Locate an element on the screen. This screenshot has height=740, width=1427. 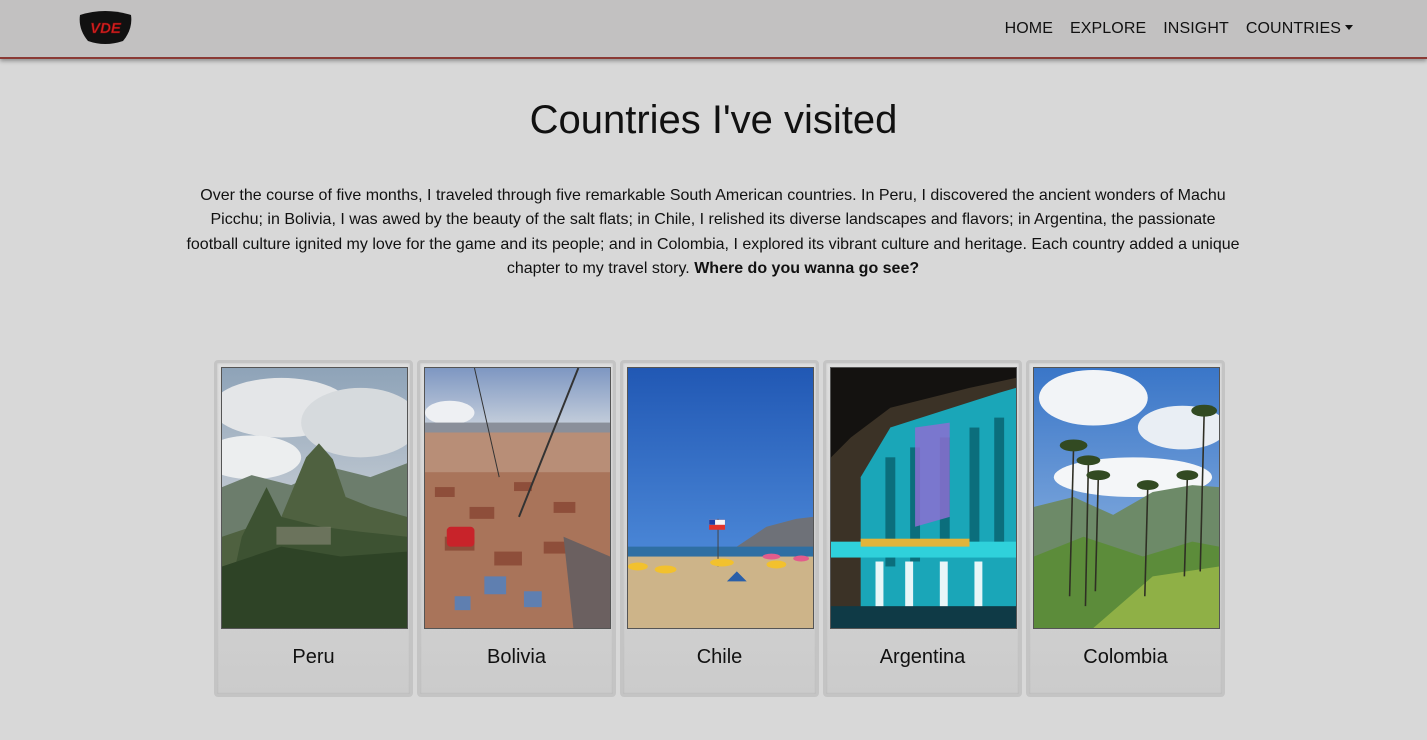
nav-countries-label: COUNTRIES is located at coordinates (1293, 28).